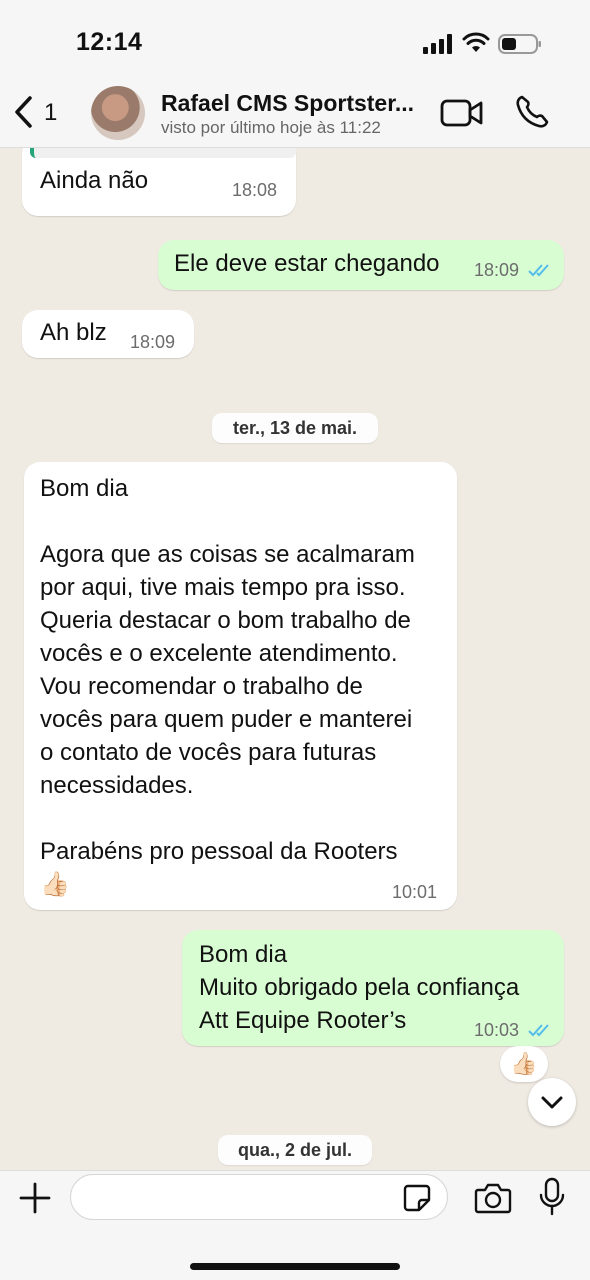  I want to click on chevron-down-icon, so click(552, 1102).